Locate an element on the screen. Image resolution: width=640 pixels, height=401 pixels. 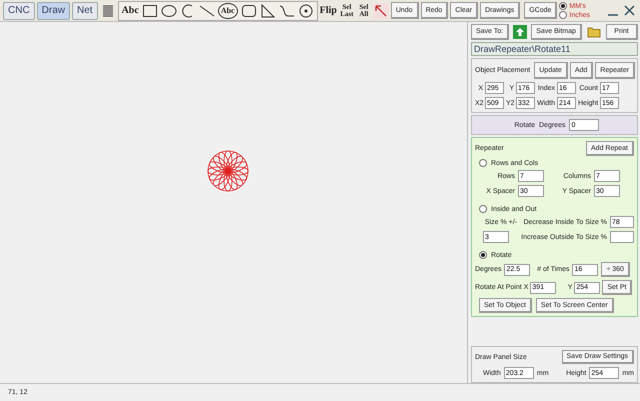
flip-tool: Flip is located at coordinates (328, 11).